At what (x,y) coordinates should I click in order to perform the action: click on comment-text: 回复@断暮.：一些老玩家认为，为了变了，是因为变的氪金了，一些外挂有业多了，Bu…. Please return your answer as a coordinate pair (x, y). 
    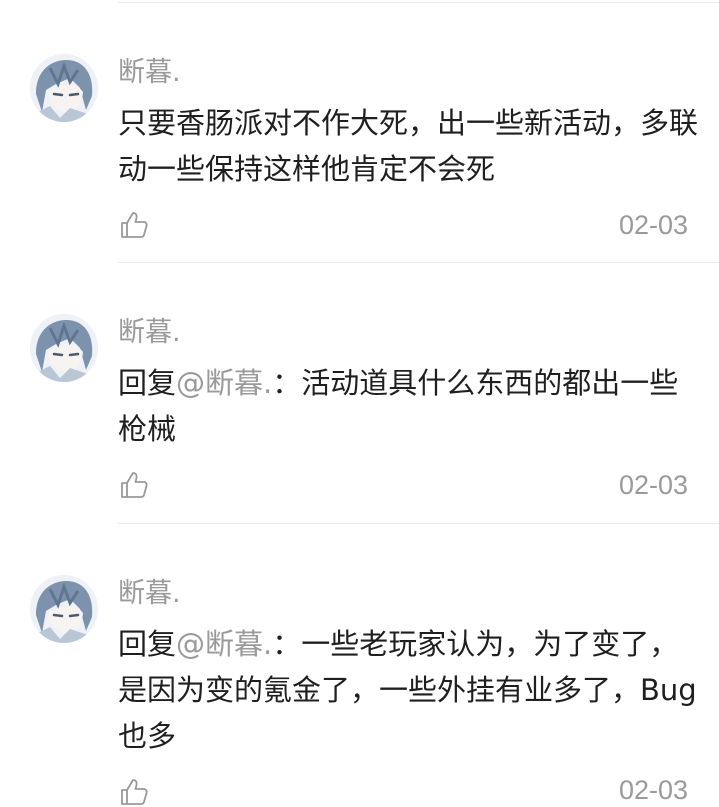
    Looking at the image, I should click on (408, 690).